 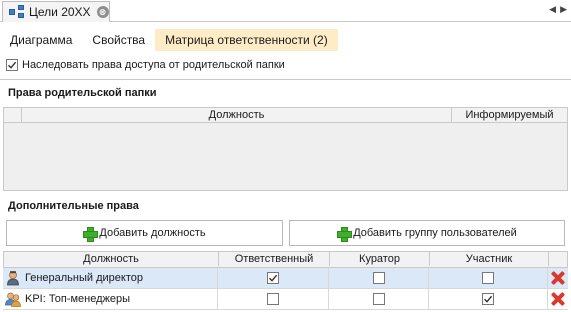 I want to click on table-row: KPI: Топ-менеджеры, so click(x=285, y=299).